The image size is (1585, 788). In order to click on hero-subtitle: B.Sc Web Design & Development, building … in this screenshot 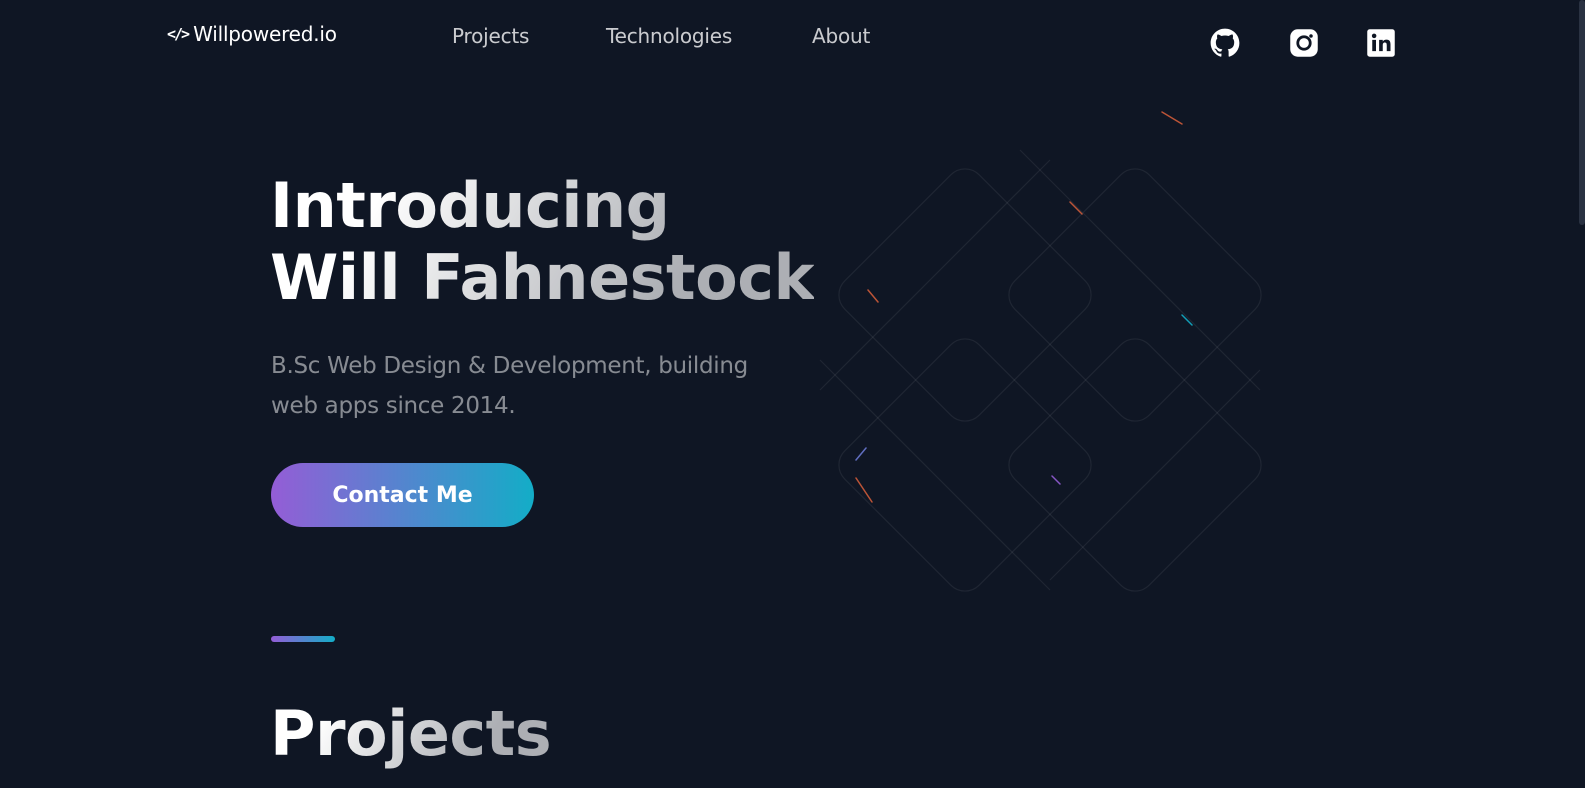, I will do `click(509, 386)`.